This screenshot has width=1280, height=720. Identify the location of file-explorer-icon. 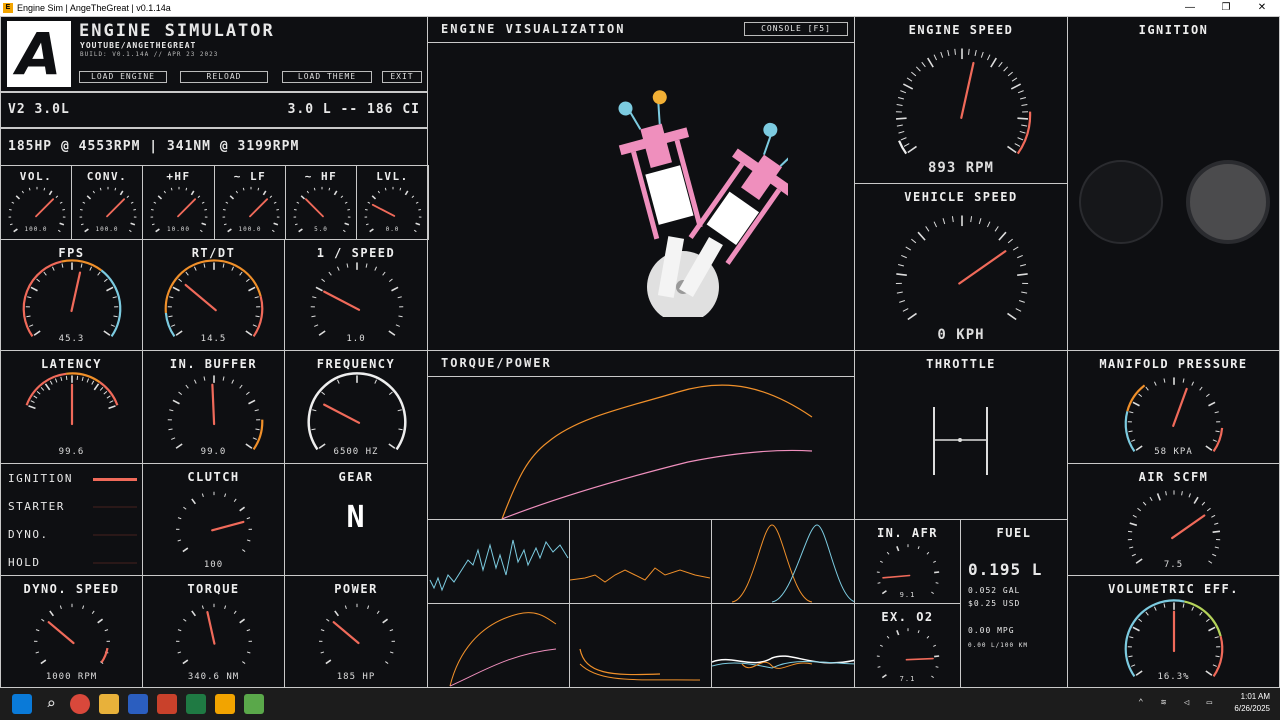
(109, 704).